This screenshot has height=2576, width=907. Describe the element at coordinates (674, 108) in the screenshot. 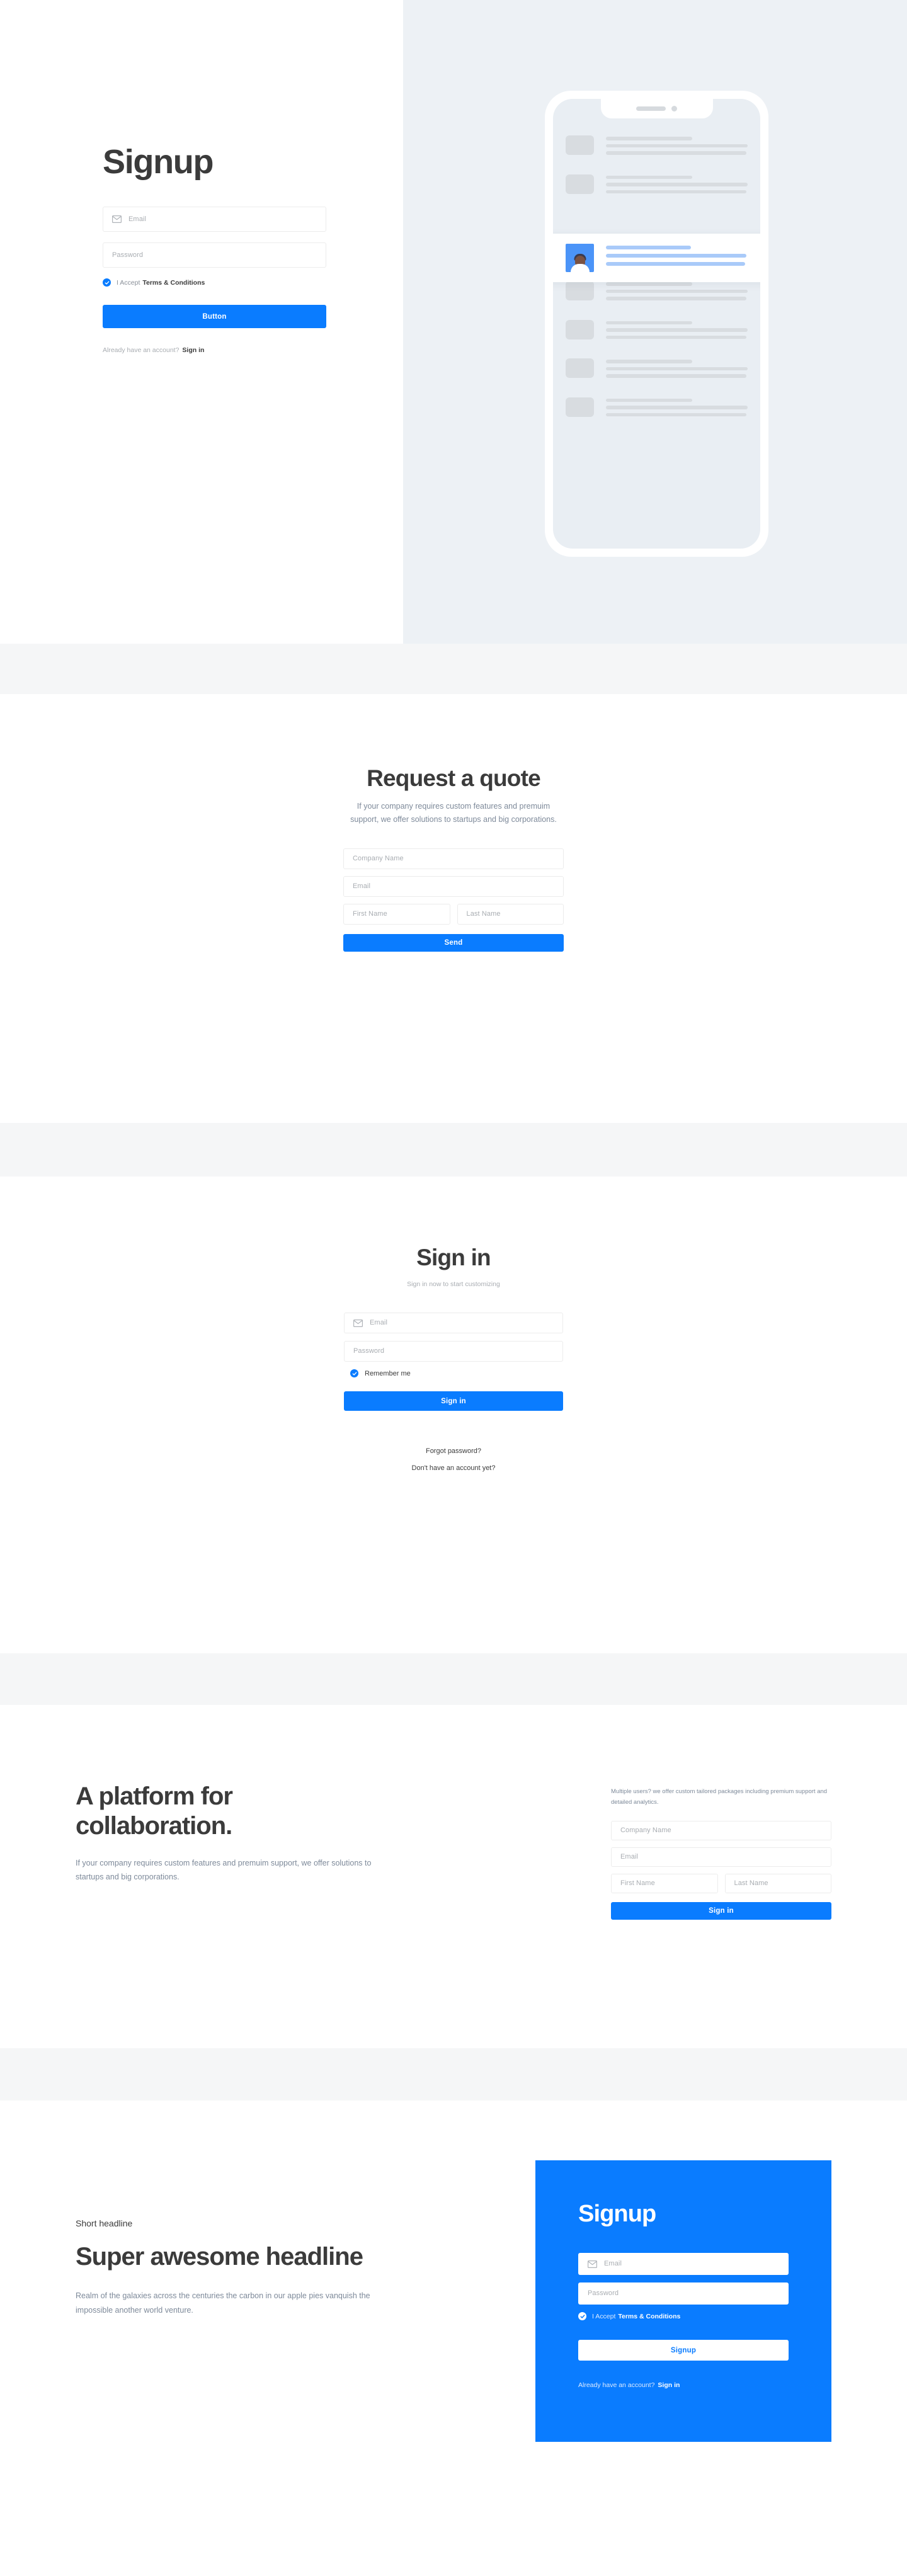

I see `camera-icon` at that location.